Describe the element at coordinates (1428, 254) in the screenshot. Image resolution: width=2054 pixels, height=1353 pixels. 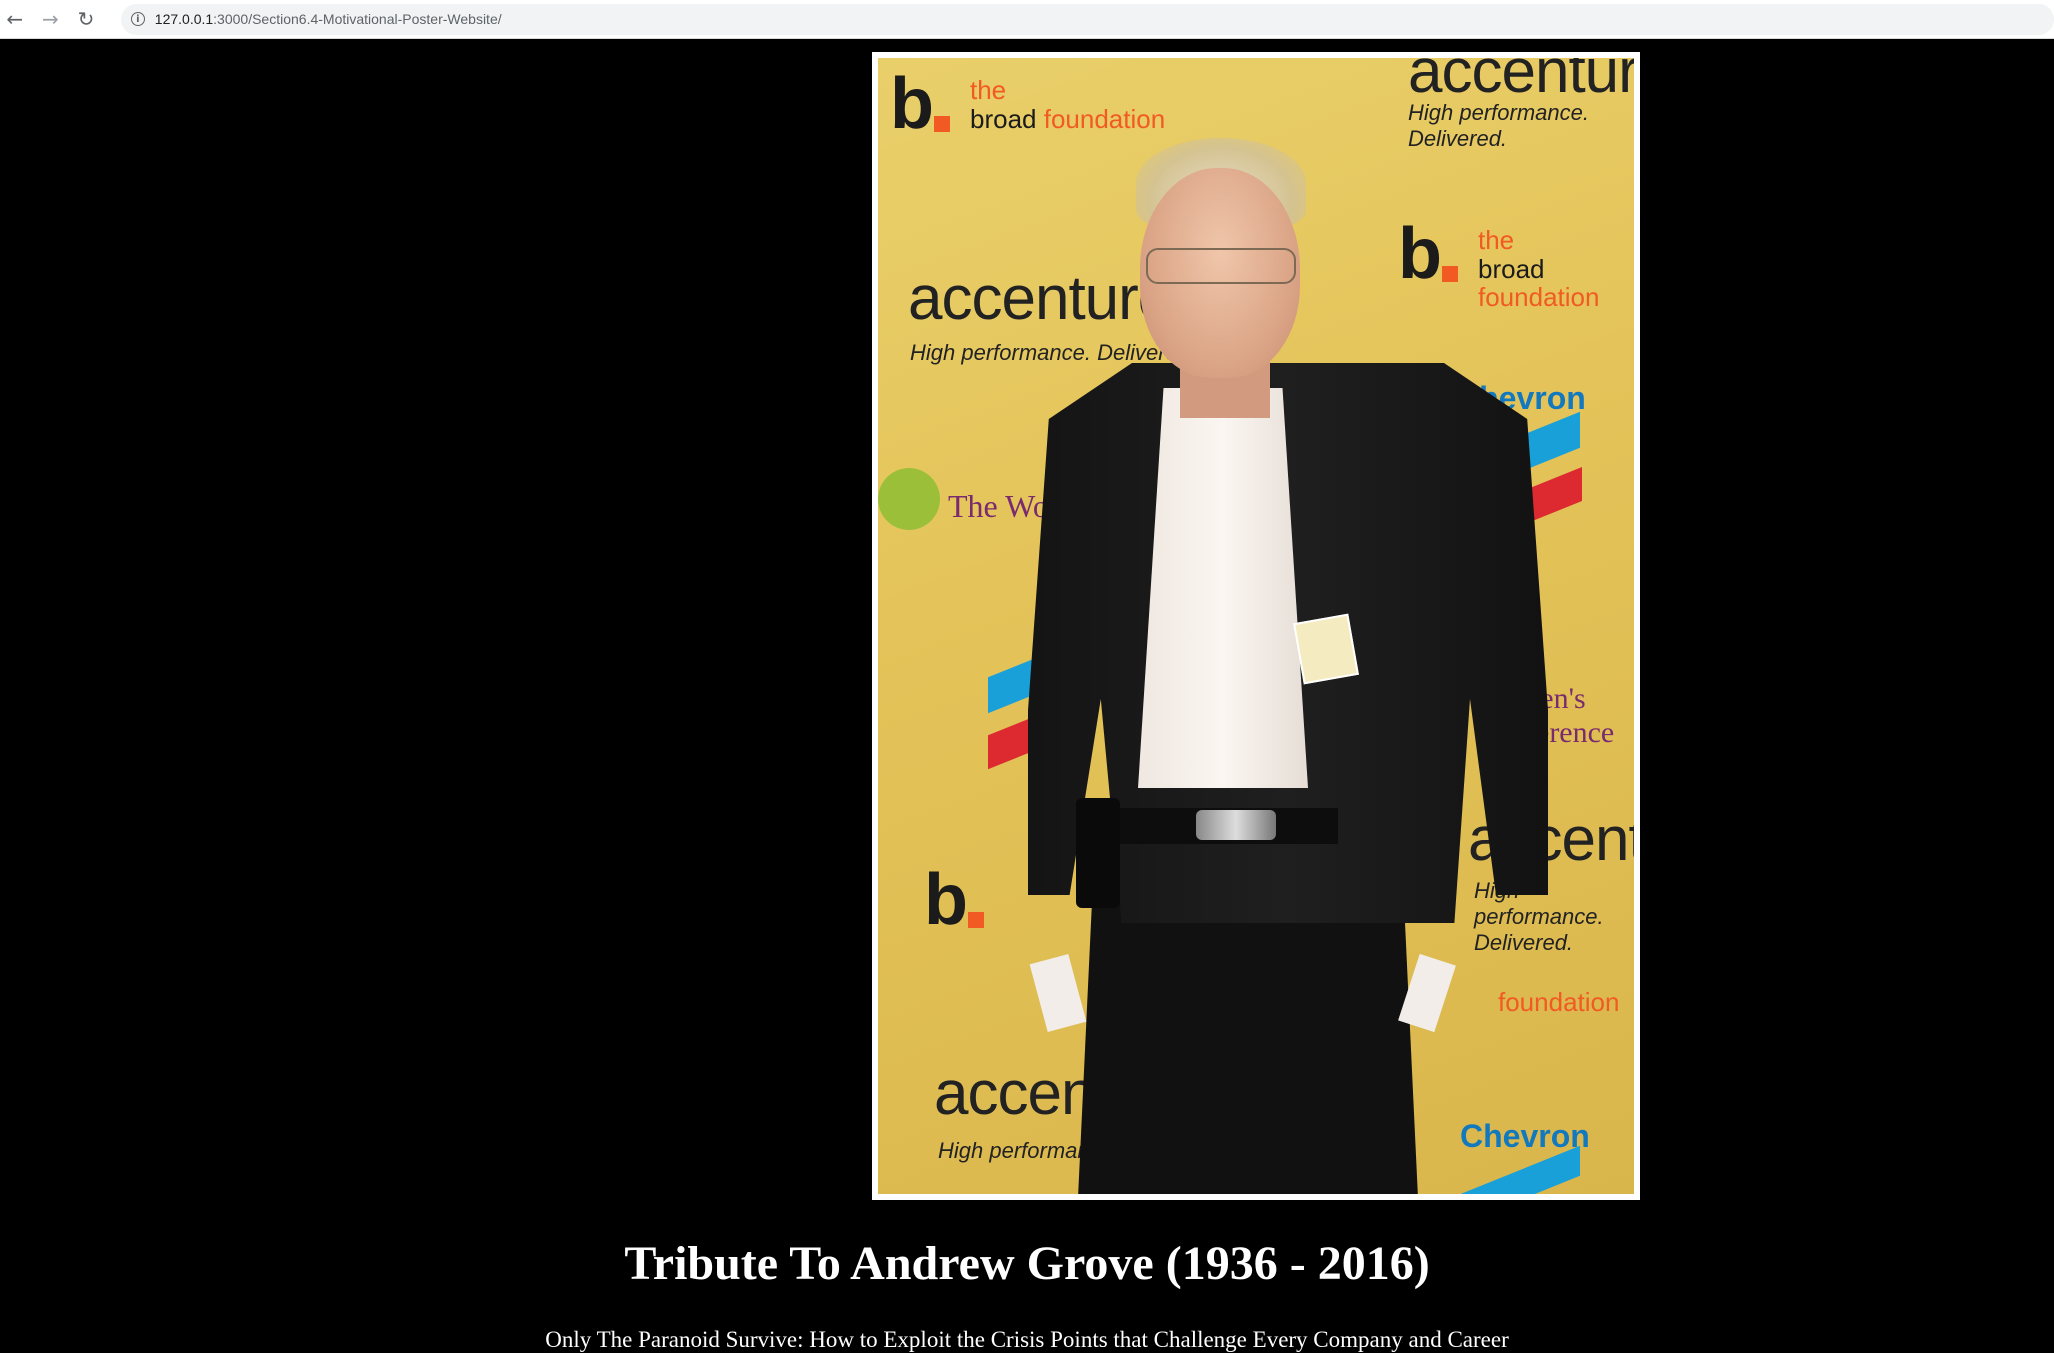
I see `broad-foundation-logo-2: b` at that location.